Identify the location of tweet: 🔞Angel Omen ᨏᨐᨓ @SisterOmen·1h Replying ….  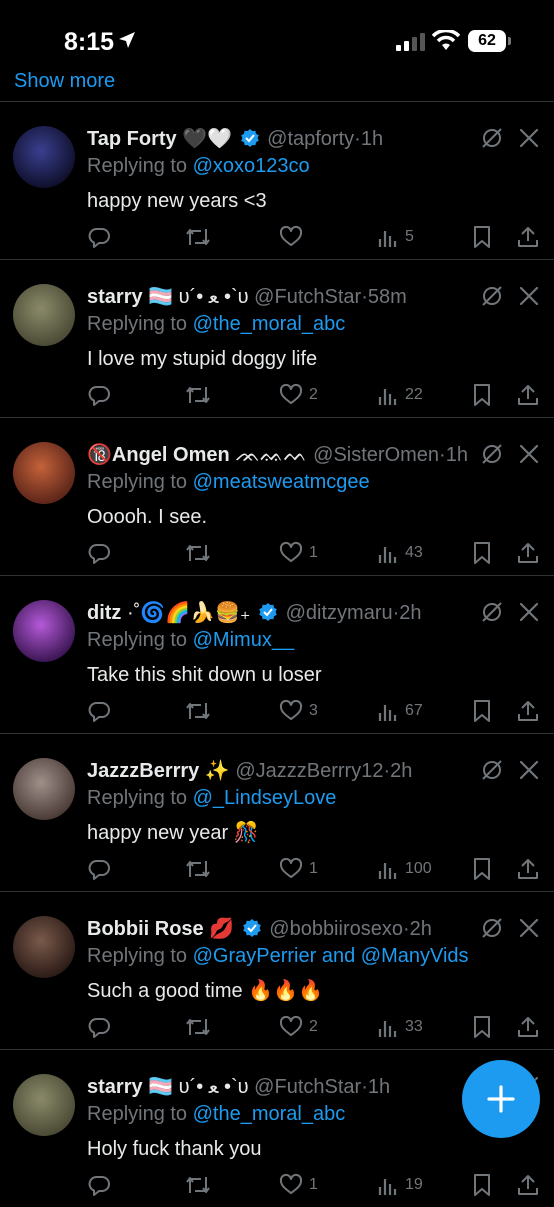
(277, 497).